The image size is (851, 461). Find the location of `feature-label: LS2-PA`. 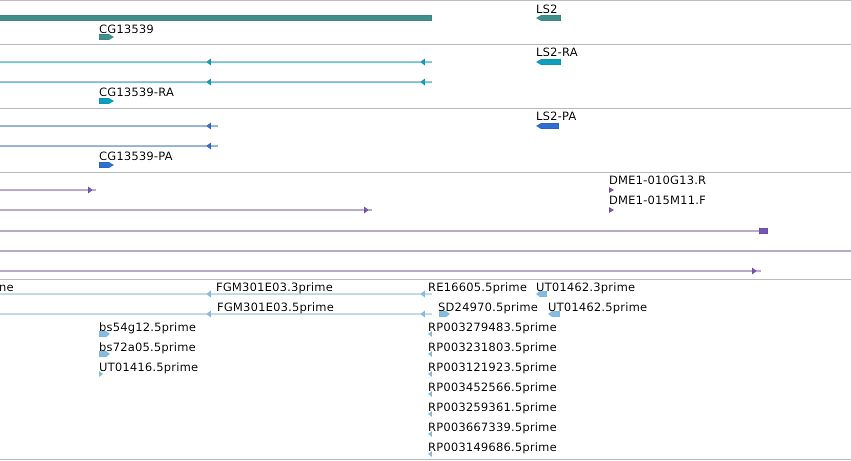

feature-label: LS2-PA is located at coordinates (556, 116).